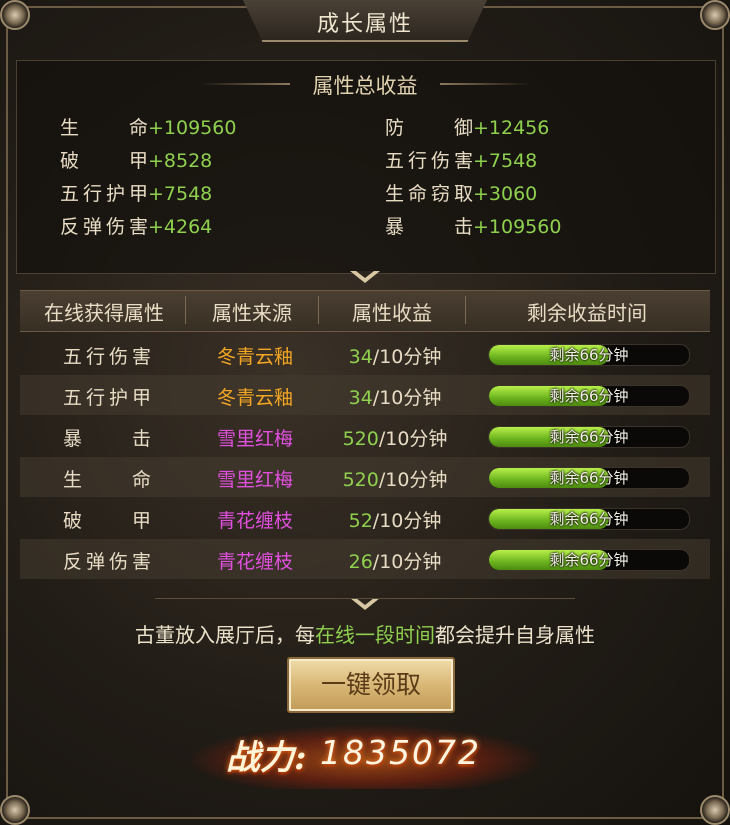 The width and height of the screenshot is (730, 825). Describe the element at coordinates (395, 562) in the screenshot. I see `row-gain: 26/10分钟` at that location.